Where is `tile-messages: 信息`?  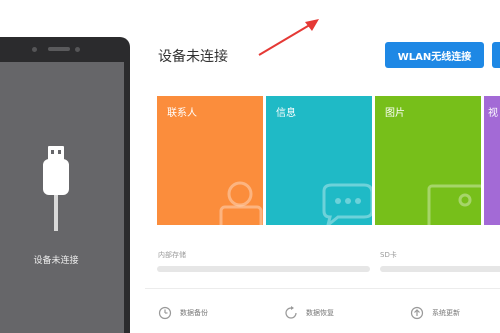 tile-messages: 信息 is located at coordinates (319, 160).